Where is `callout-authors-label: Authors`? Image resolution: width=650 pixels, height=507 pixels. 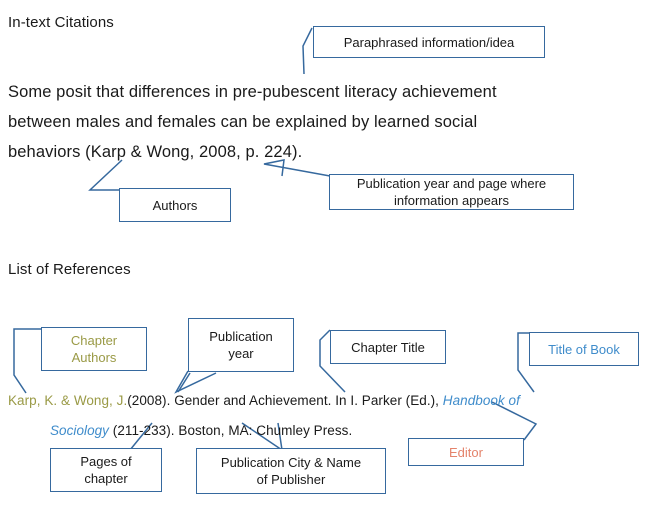
callout-authors-label: Authors is located at coordinates (175, 205).